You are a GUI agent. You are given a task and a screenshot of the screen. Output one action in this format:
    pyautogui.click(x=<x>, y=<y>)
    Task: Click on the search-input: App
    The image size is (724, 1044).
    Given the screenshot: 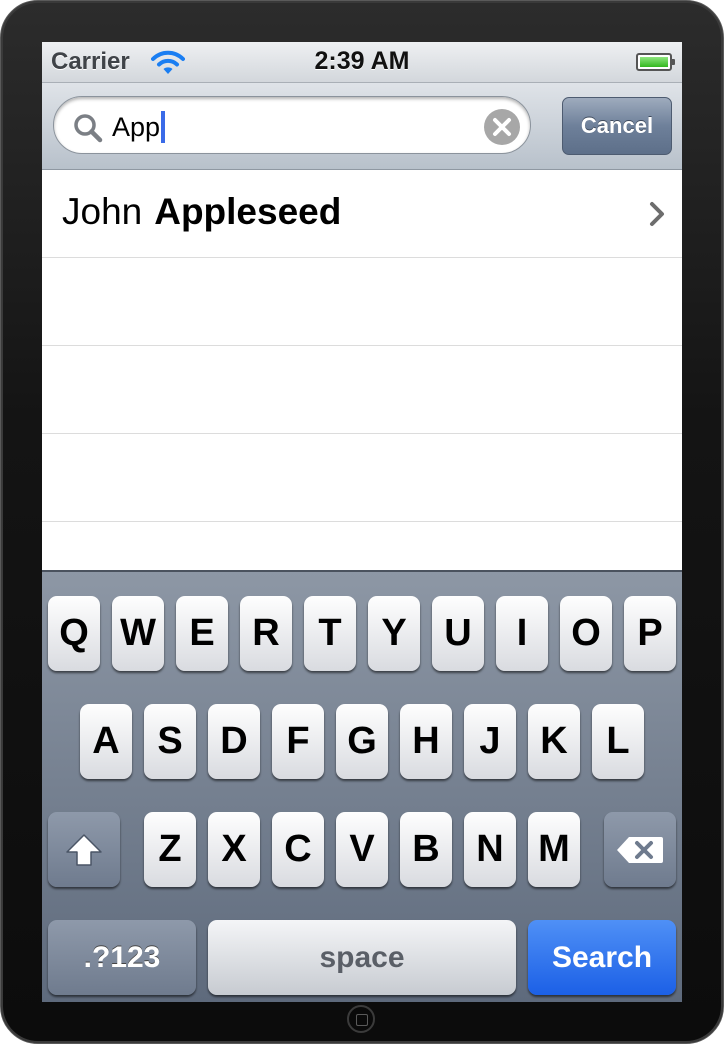 What is the action you would take?
    pyautogui.click(x=292, y=125)
    